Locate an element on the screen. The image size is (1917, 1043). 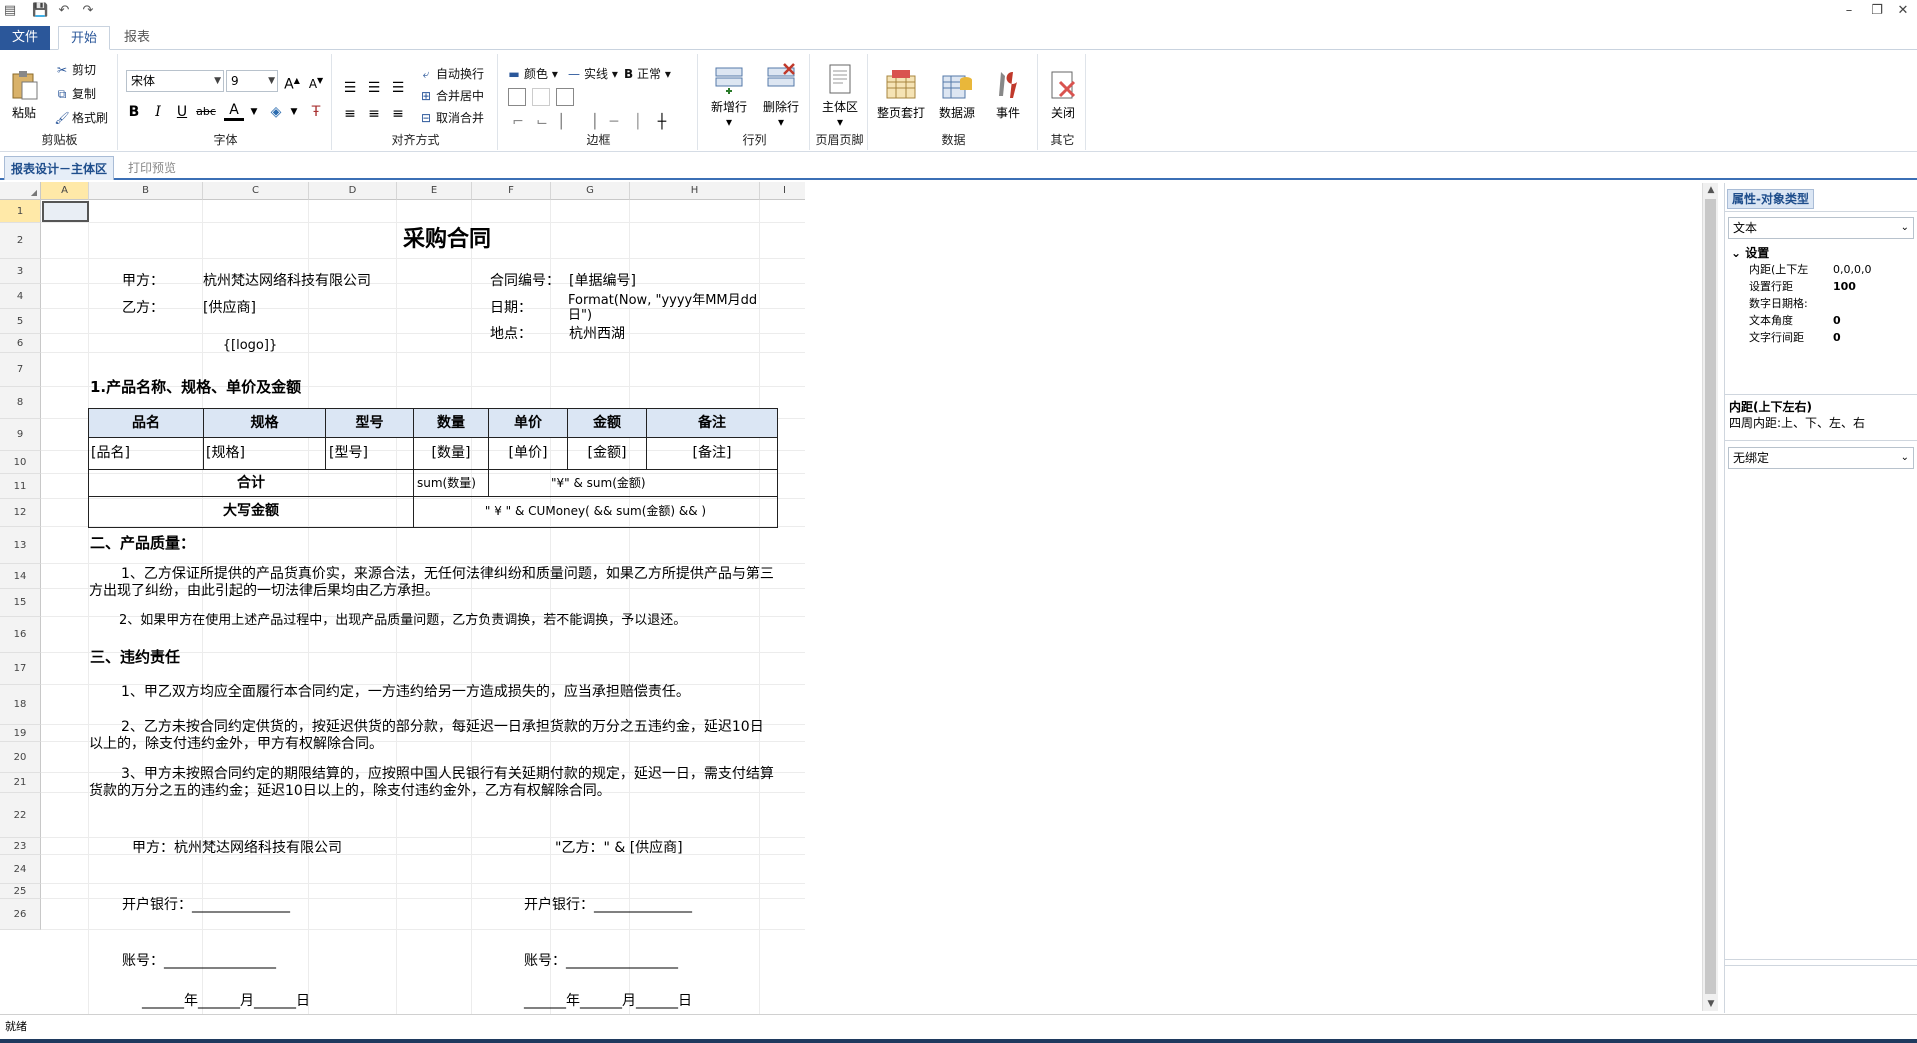
row-header: 2 is located at coordinates (20, 241).